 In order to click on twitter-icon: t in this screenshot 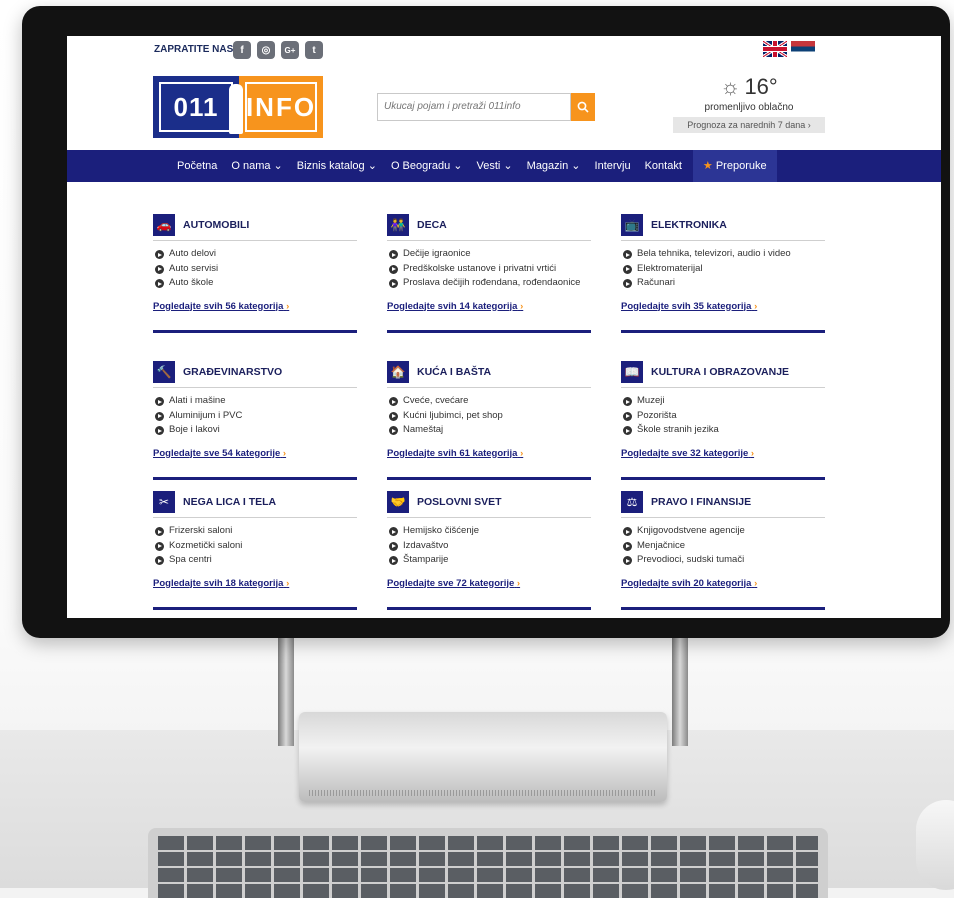, I will do `click(314, 50)`.